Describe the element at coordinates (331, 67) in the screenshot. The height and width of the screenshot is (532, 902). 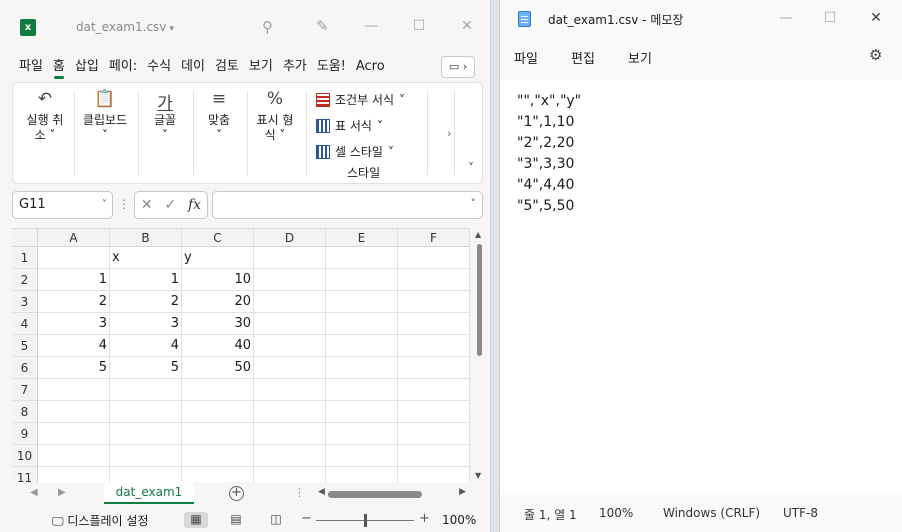
I see `tab-help: 도움!` at that location.